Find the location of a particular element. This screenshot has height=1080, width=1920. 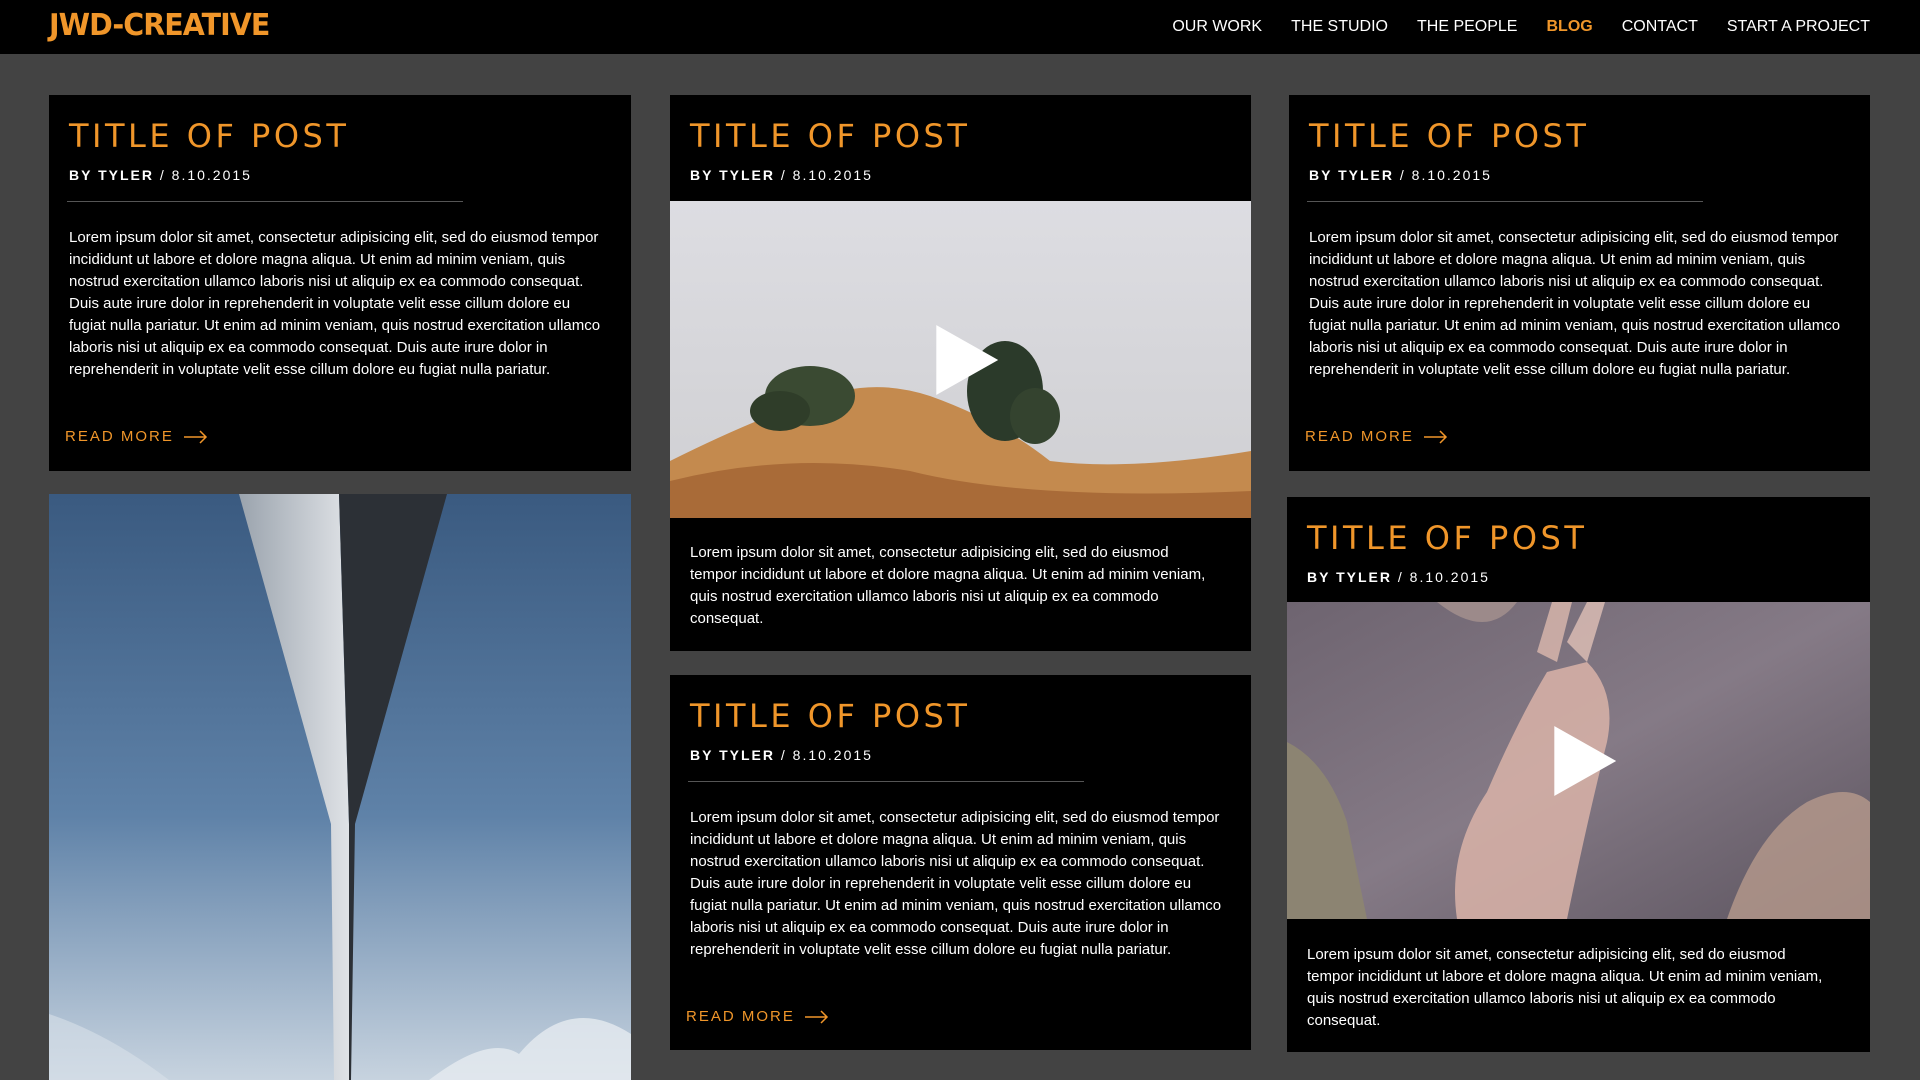

nav-the-studio: THE STUDIO is located at coordinates (1339, 27).